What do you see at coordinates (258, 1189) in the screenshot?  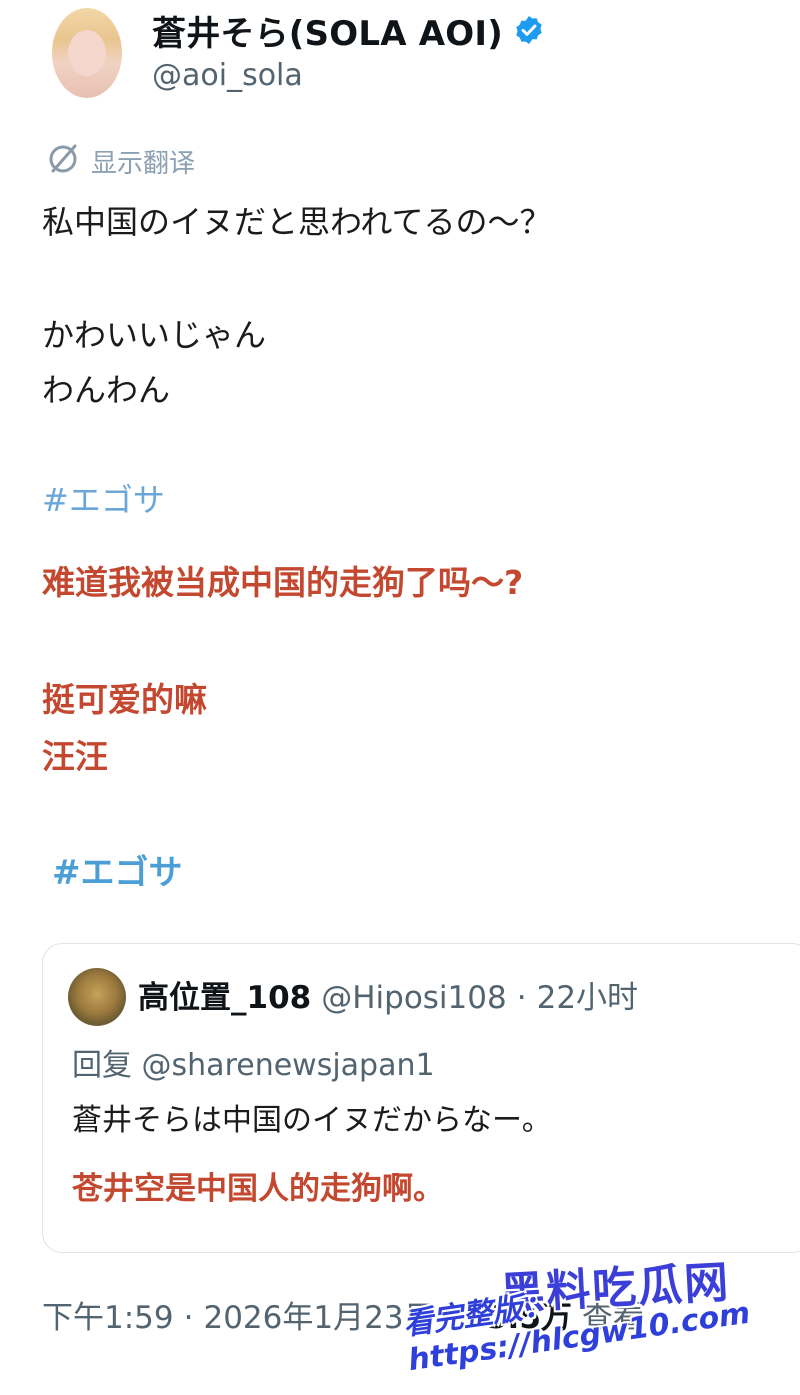 I see `quoted-translation-text: 苍井空是中国人的走狗啊。` at bounding box center [258, 1189].